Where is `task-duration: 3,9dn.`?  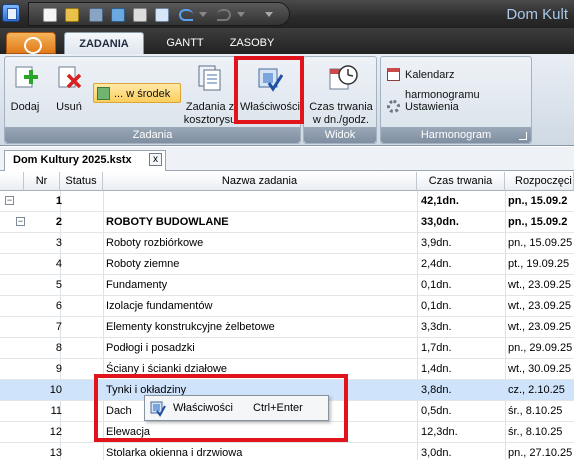 task-duration: 3,9dn. is located at coordinates (436, 243).